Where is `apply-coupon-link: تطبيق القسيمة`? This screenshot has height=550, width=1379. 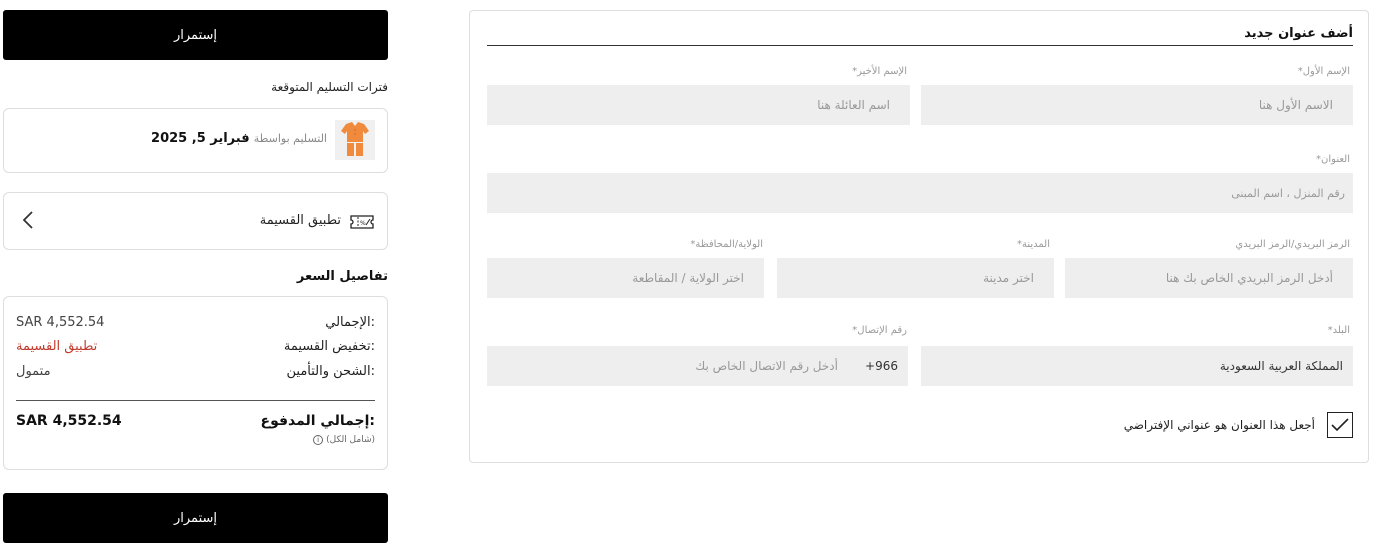 apply-coupon-link: تطبيق القسيمة is located at coordinates (56, 346).